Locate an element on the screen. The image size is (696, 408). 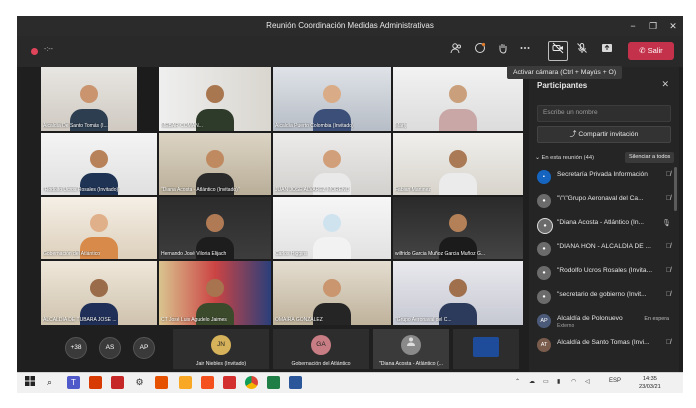
avatar: ▪ is located at coordinates (544, 177).